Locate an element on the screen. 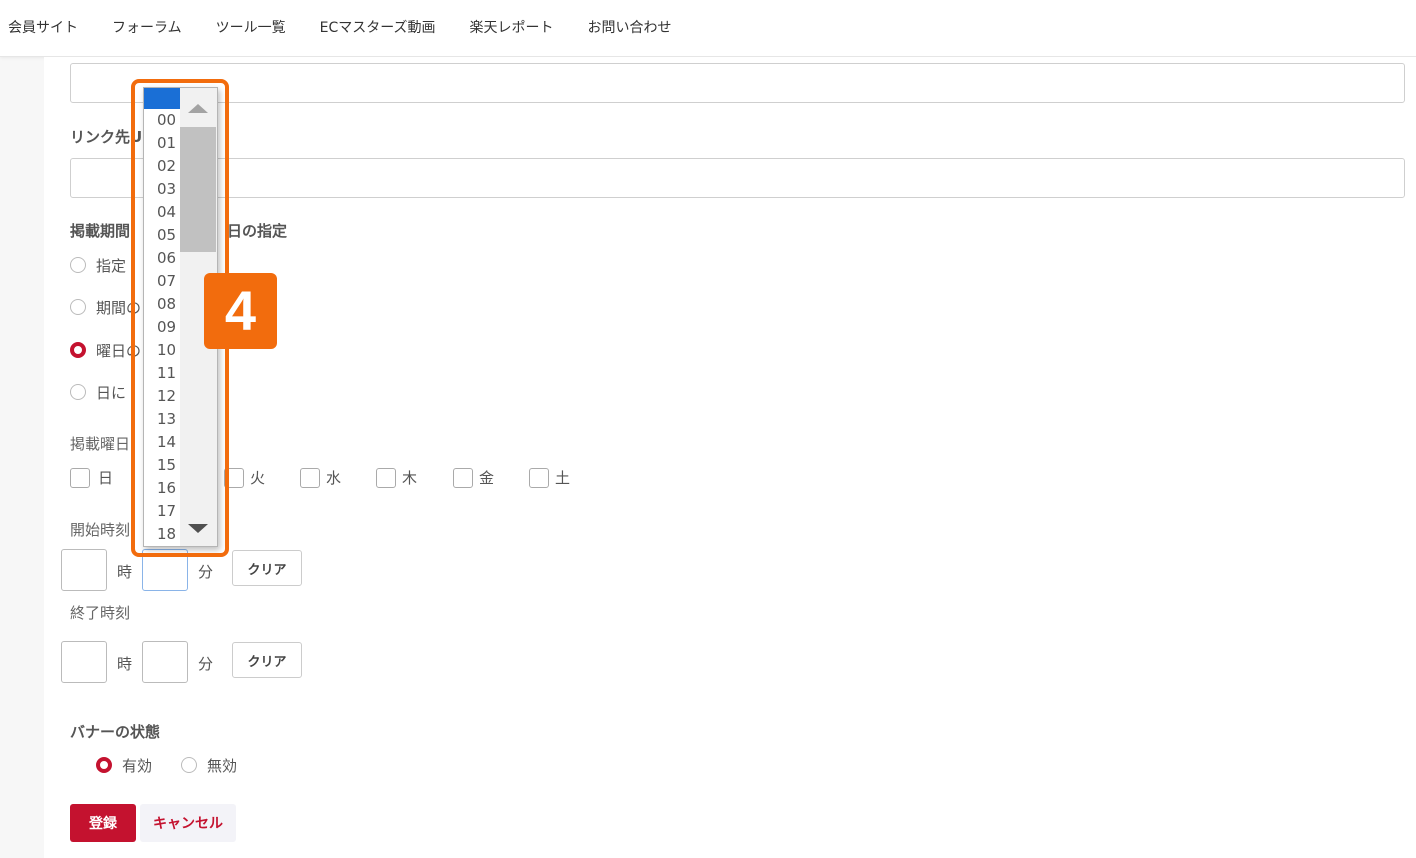 The height and width of the screenshot is (858, 1416). scroll-down-arrow-icon is located at coordinates (198, 528).